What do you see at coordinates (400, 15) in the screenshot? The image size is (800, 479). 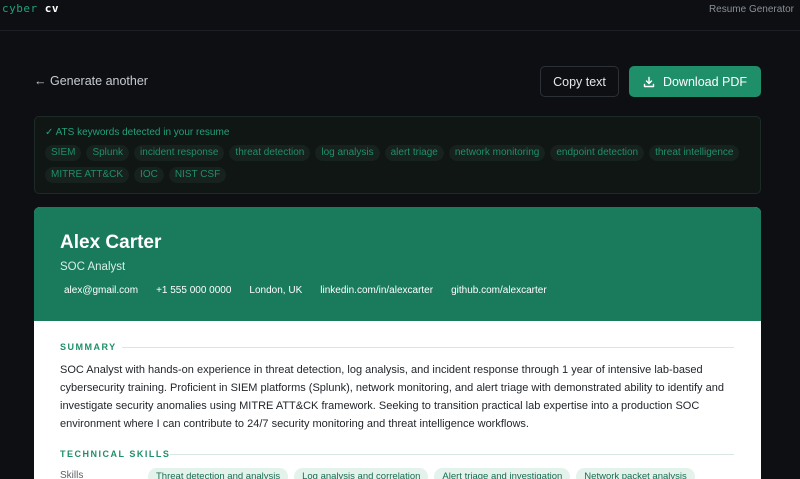 I see `top-bar: cyber cv Resume Generator` at bounding box center [400, 15].